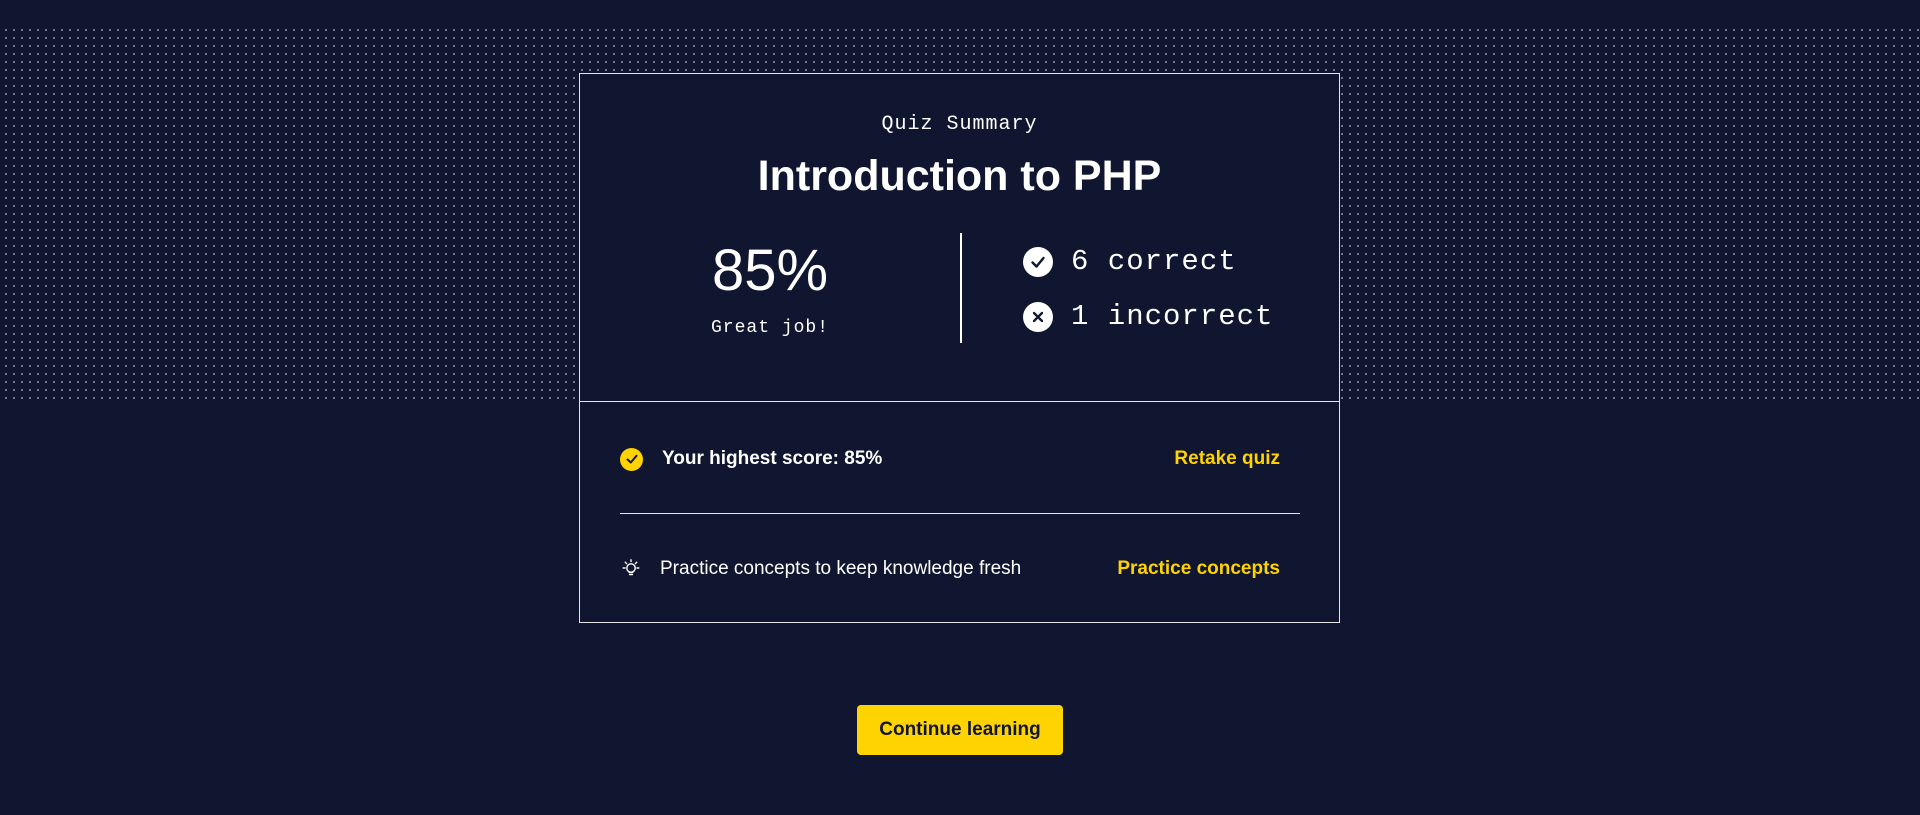 This screenshot has height=815, width=1920. I want to click on score-message: Great job!, so click(770, 328).